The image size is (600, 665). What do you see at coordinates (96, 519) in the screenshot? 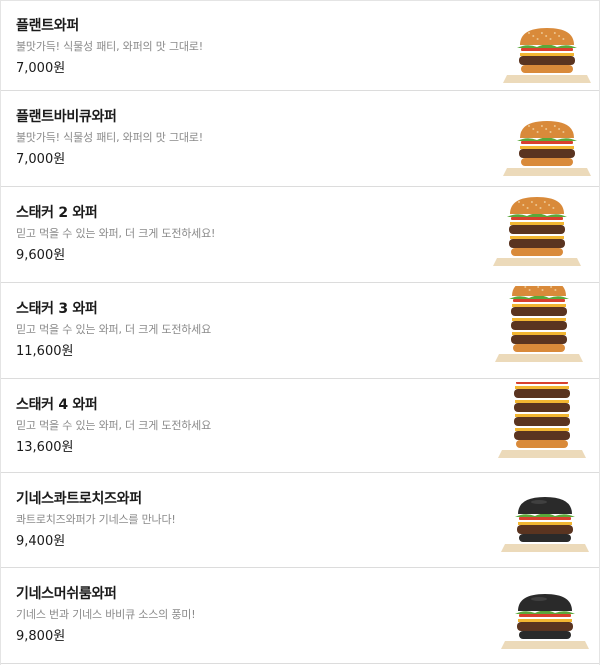
I see `menu-item-description: 콰트로치즈와퍼가 기네스를 만나다!` at bounding box center [96, 519].